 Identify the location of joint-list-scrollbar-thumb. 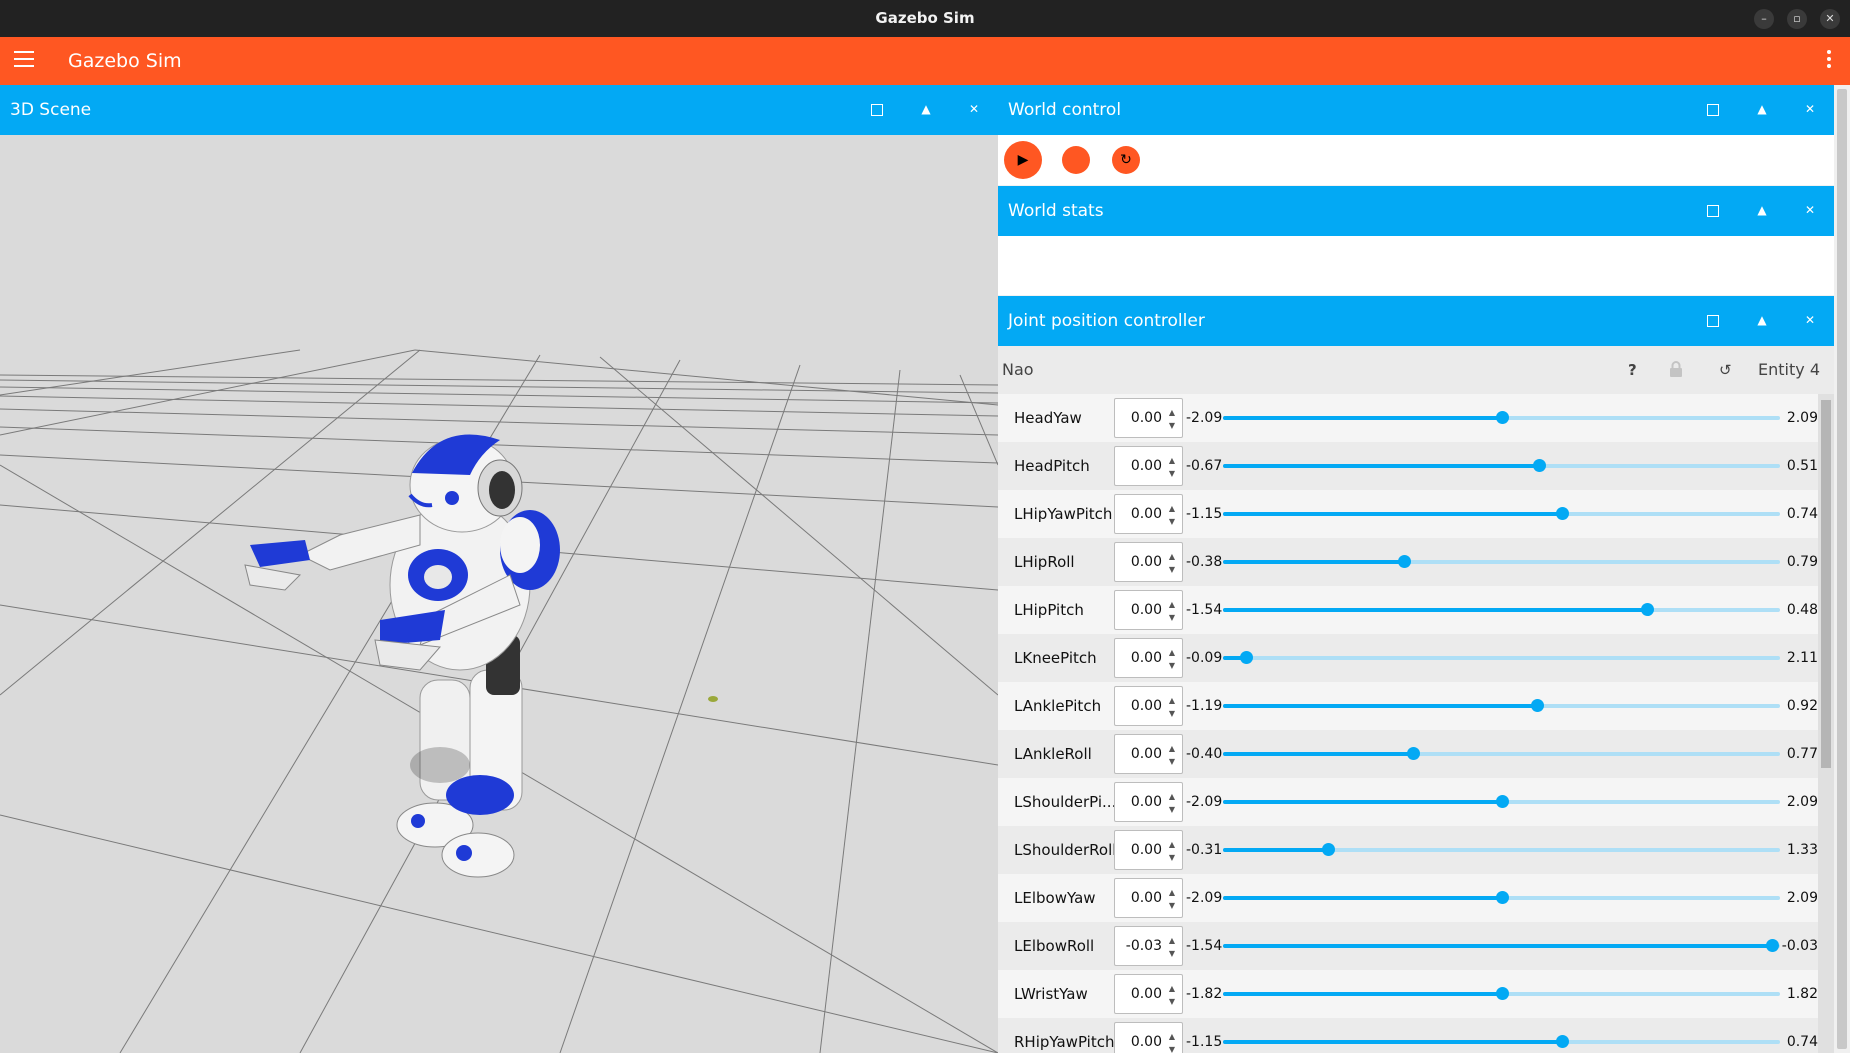
(1826, 584).